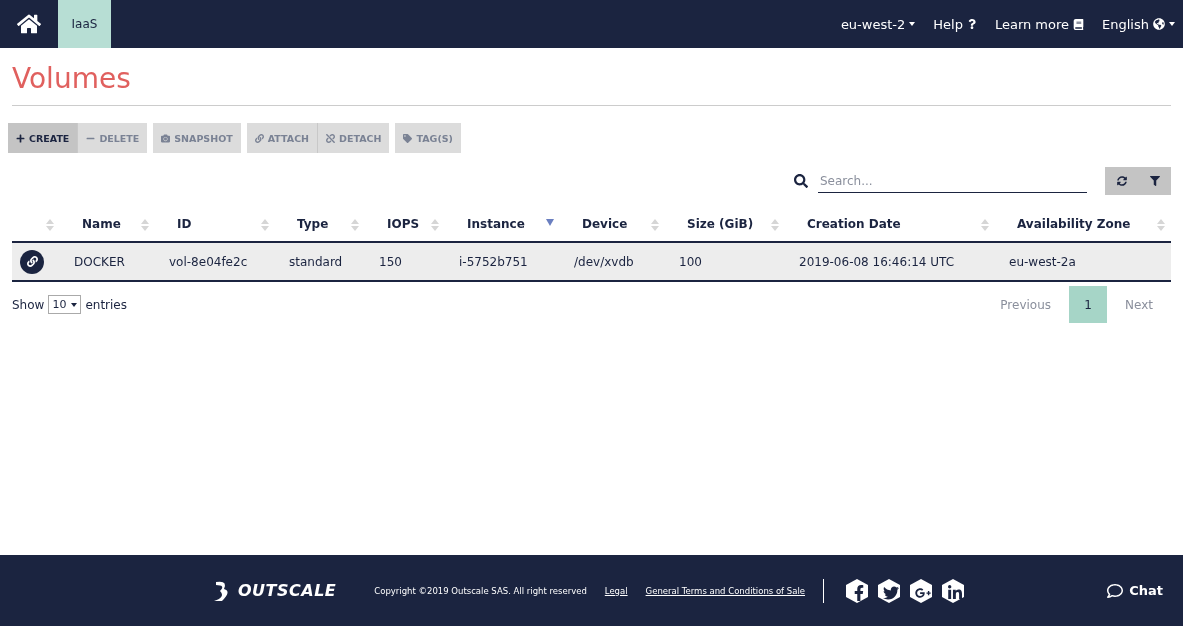 Image resolution: width=1183 pixels, height=626 pixels. I want to click on footer-link: Legal, so click(616, 590).